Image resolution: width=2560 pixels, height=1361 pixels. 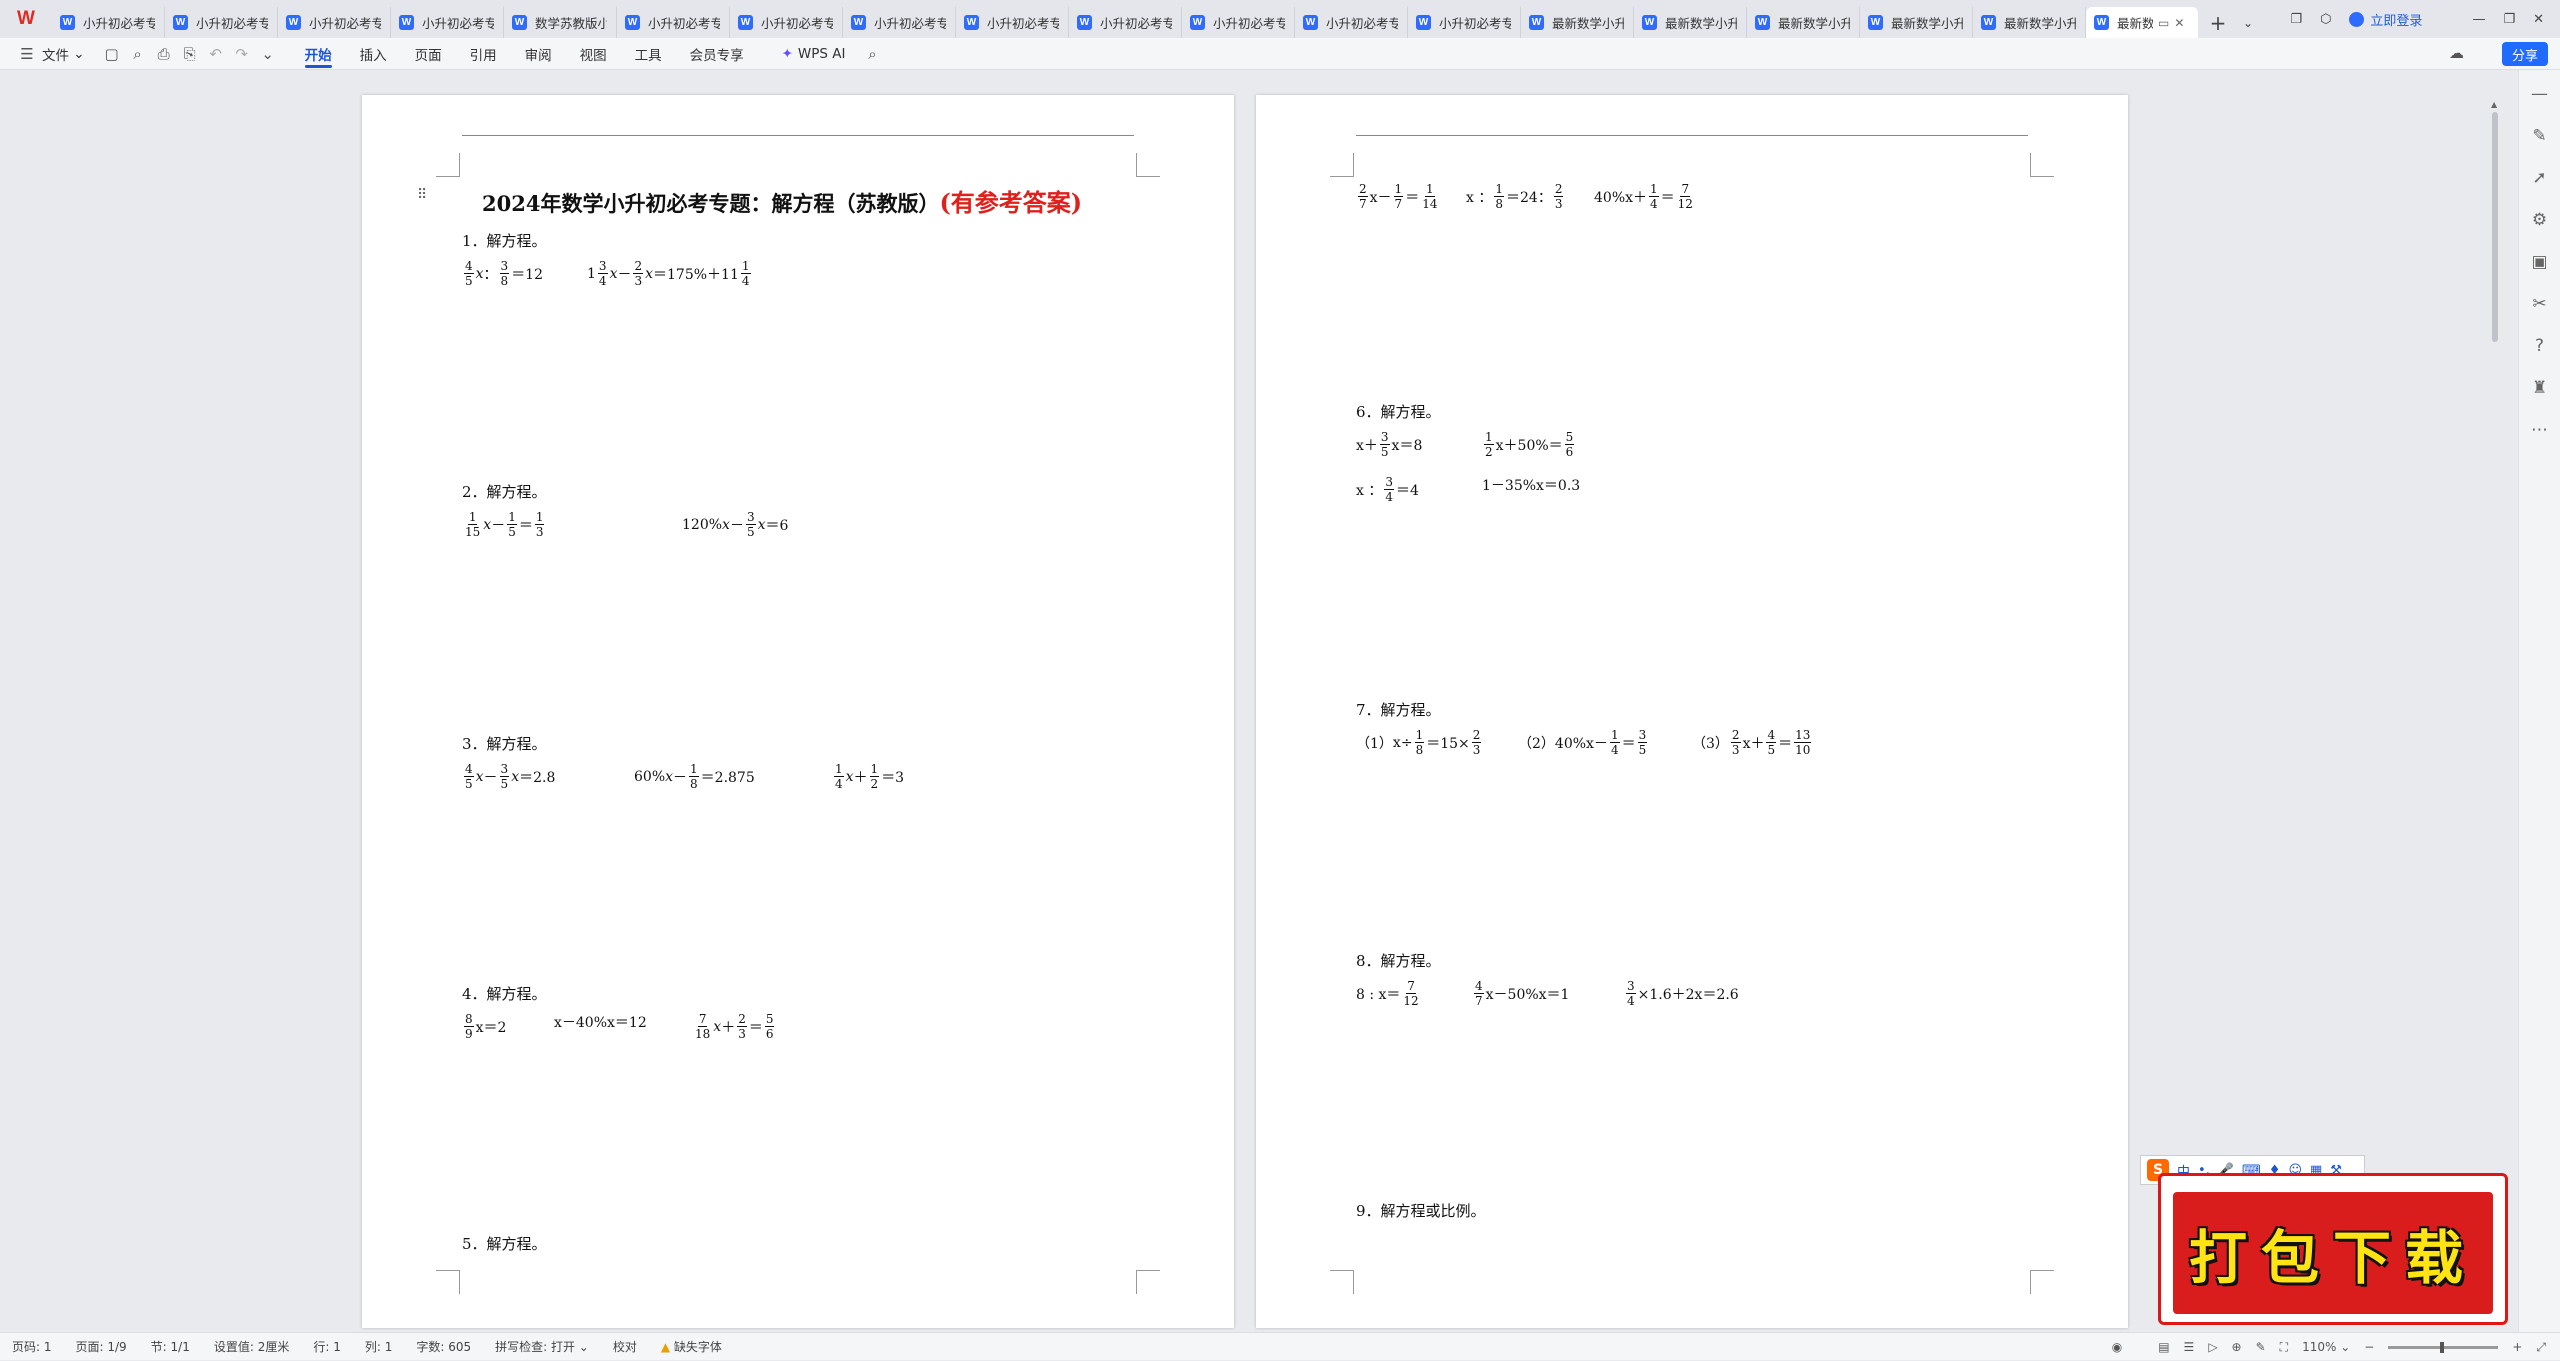 I want to click on cube-icon: ⬡, so click(x=2325, y=19).